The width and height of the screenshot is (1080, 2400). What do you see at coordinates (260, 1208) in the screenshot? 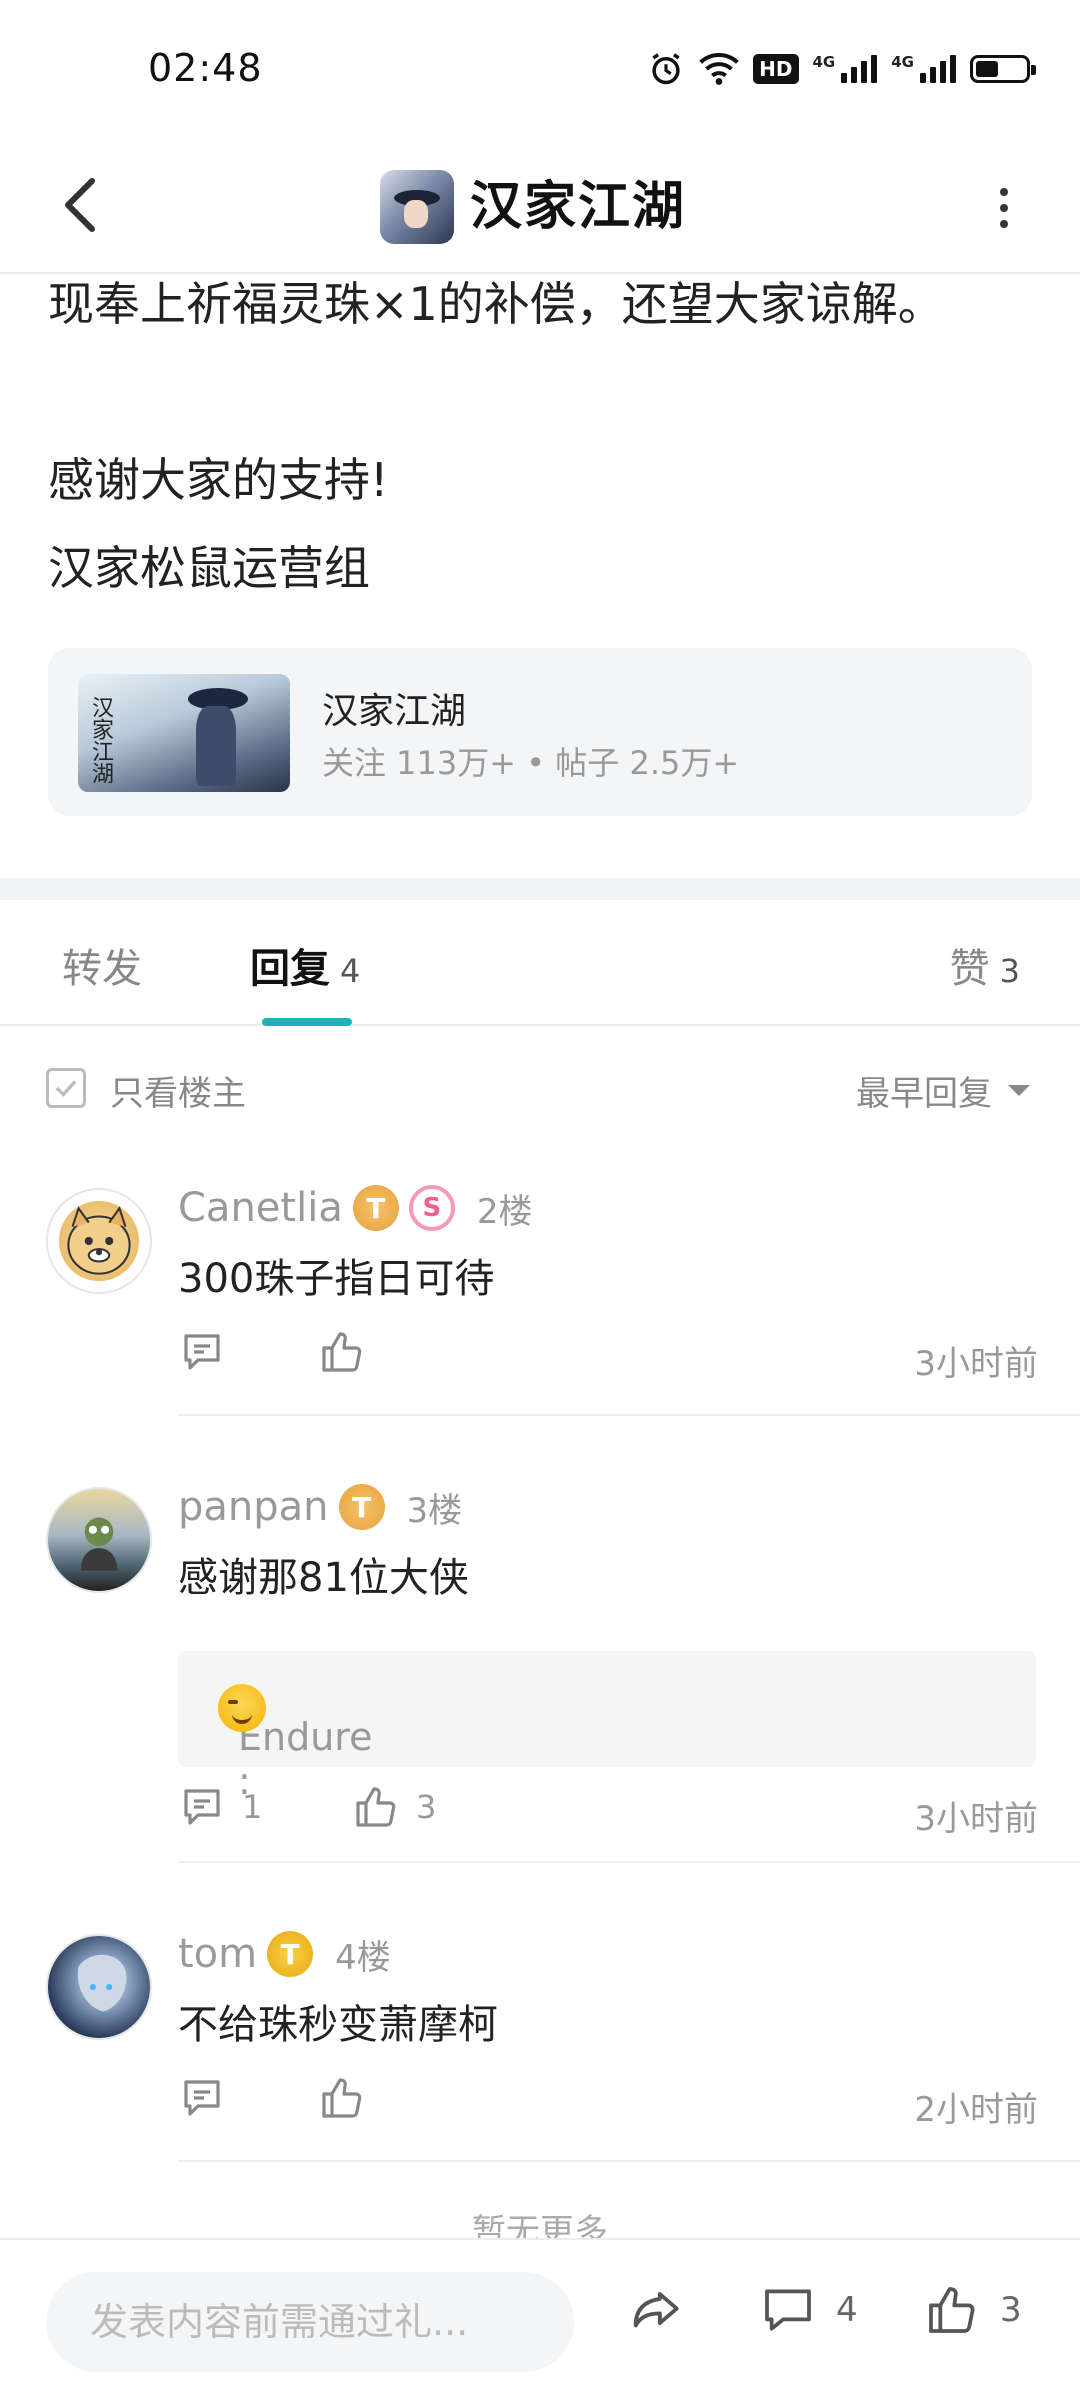
I see `username: Canetlia` at bounding box center [260, 1208].